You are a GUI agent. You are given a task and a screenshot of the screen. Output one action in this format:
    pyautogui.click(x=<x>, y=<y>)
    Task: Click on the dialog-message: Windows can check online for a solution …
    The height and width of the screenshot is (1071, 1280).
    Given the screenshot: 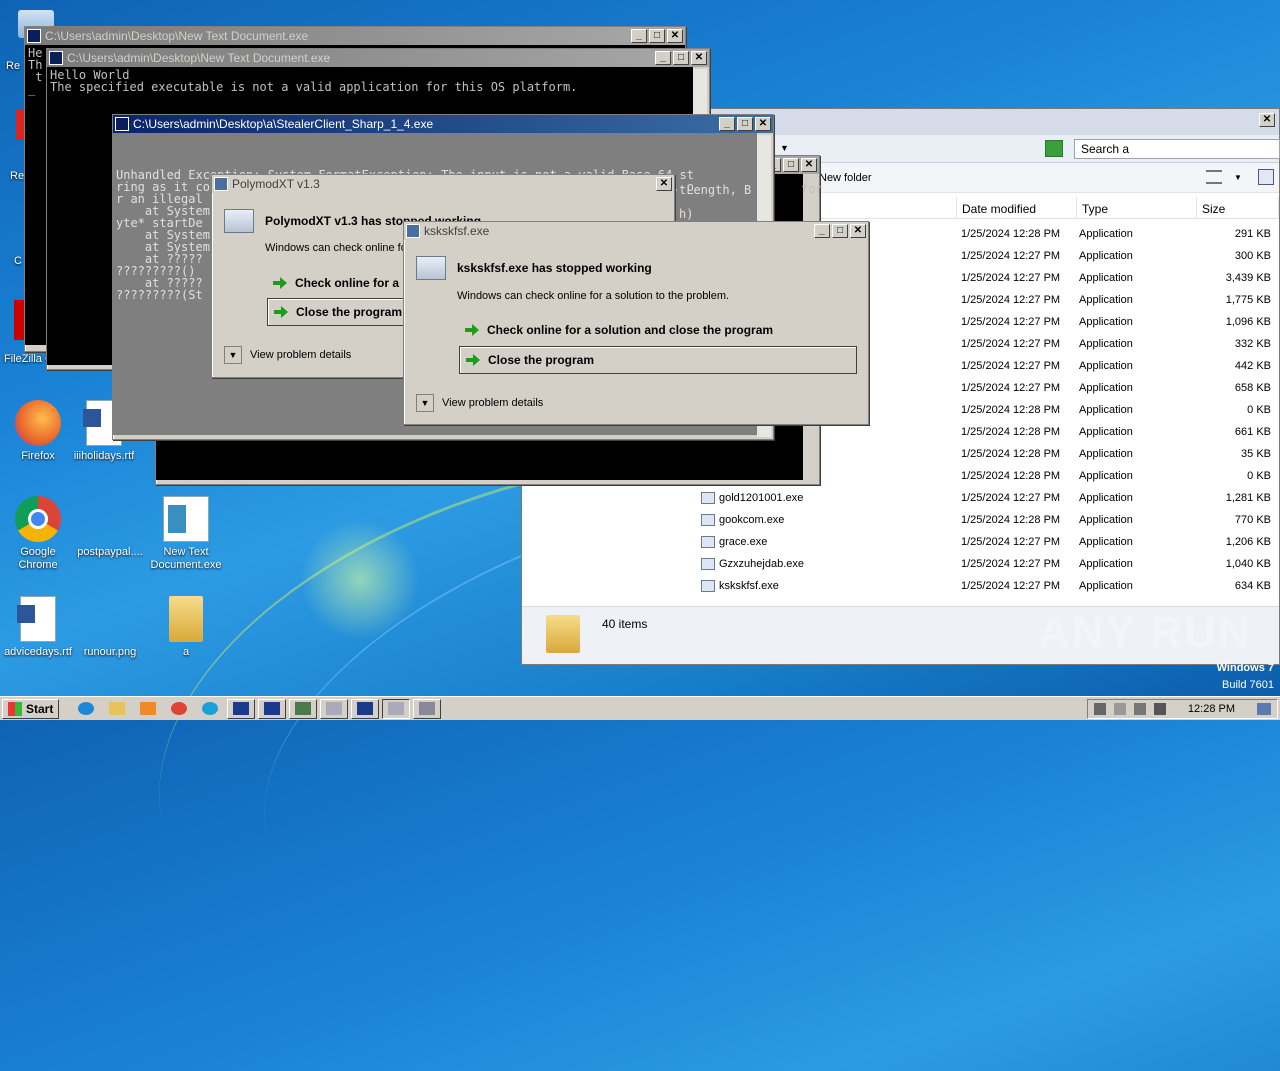 What is the action you would take?
    pyautogui.click(x=593, y=296)
    